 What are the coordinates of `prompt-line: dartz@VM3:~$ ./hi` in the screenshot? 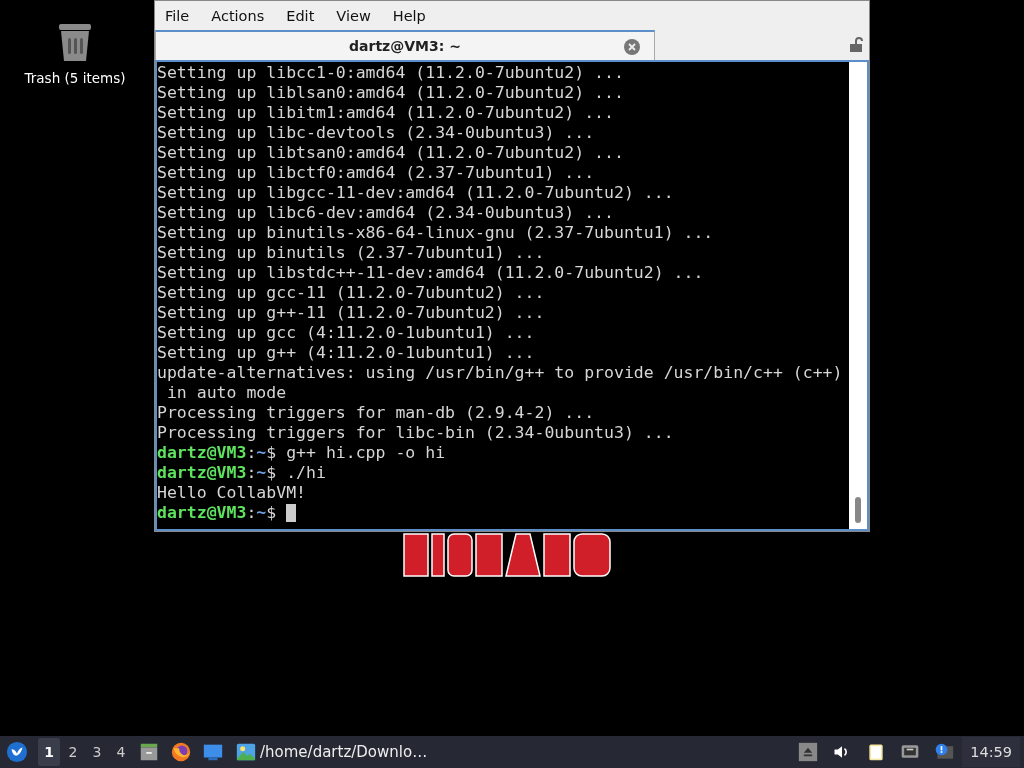 It's located at (241, 473).